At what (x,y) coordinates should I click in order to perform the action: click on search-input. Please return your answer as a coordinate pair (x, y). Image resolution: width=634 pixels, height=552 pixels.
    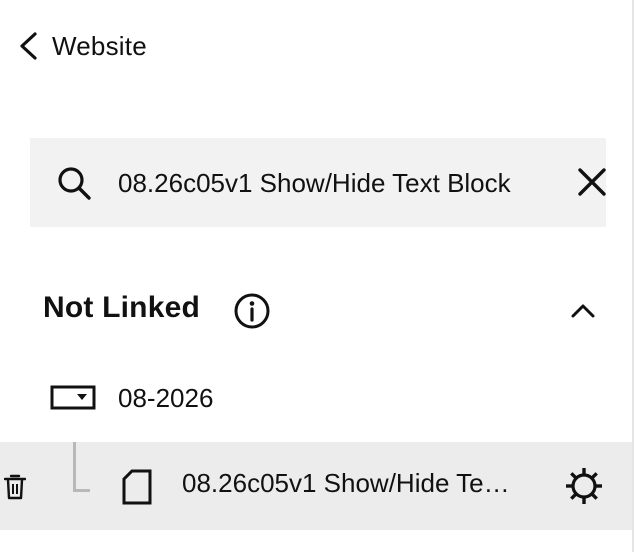
    Looking at the image, I should click on (334, 183).